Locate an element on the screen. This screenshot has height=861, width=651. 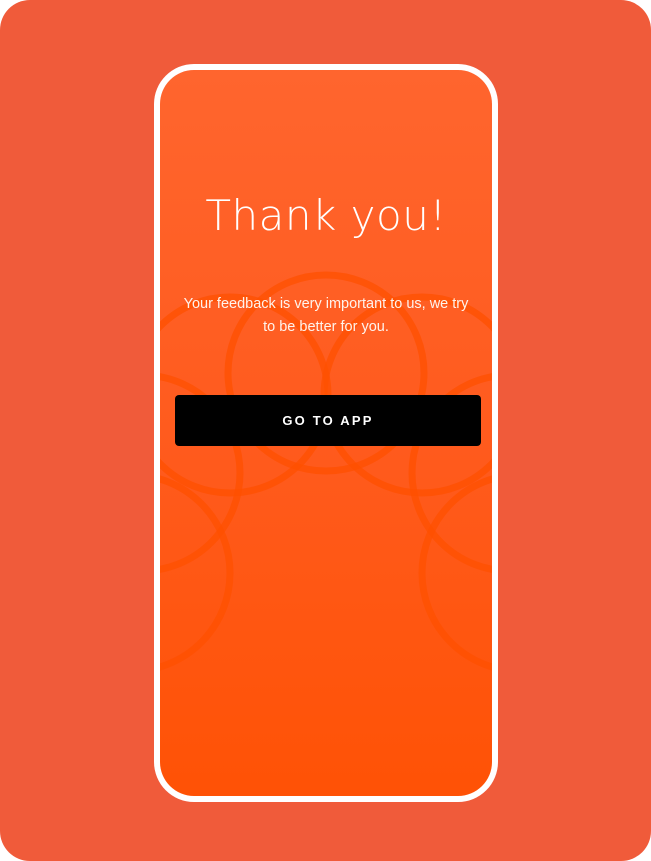
page-title: Thank you! is located at coordinates (326, 215).